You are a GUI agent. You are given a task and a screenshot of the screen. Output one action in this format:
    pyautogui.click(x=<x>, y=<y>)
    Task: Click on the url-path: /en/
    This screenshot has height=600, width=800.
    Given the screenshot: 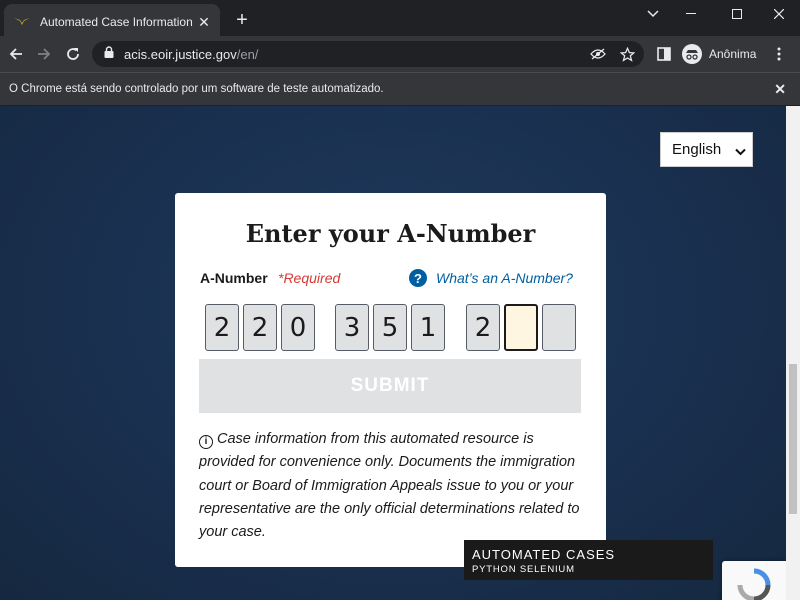 What is the action you would take?
    pyautogui.click(x=247, y=54)
    